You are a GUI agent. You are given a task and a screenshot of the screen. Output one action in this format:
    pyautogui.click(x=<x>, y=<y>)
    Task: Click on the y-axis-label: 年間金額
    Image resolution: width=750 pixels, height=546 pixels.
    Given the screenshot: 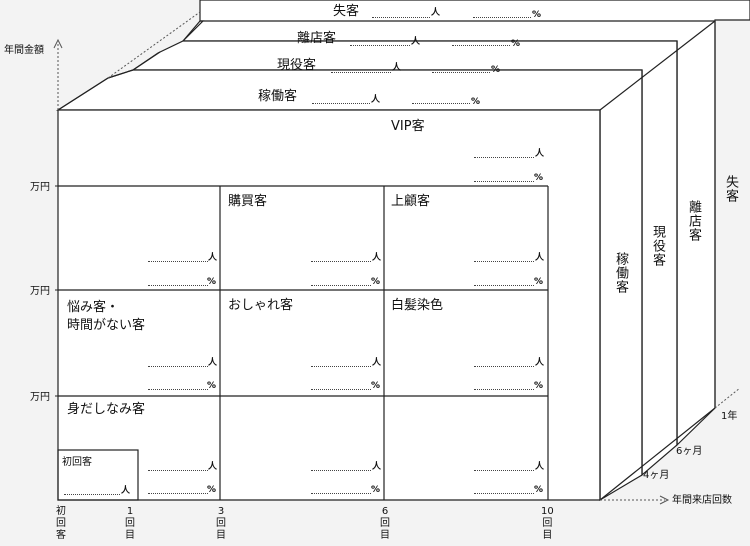 What is the action you would take?
    pyautogui.click(x=24, y=50)
    